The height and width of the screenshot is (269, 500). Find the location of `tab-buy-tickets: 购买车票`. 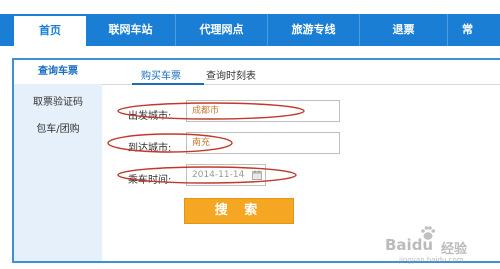

tab-buy-tickets: 购买车票 is located at coordinates (161, 74).